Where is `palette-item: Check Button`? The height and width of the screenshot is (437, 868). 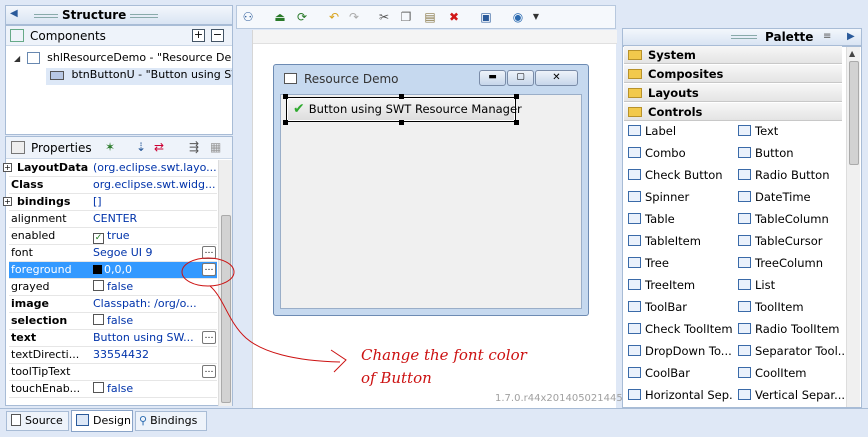 palette-item: Check Button is located at coordinates (681, 175).